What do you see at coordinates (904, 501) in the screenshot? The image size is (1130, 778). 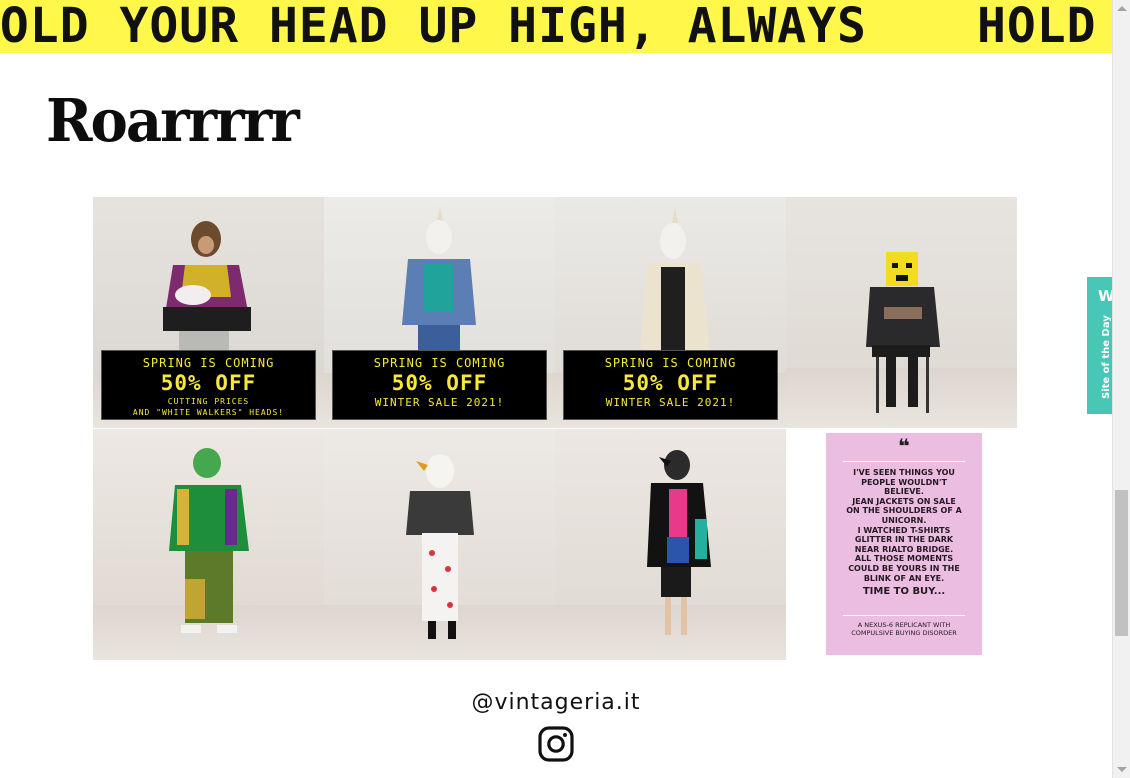 I see `quote-line: JEAN JACKETS ON SALE` at bounding box center [904, 501].